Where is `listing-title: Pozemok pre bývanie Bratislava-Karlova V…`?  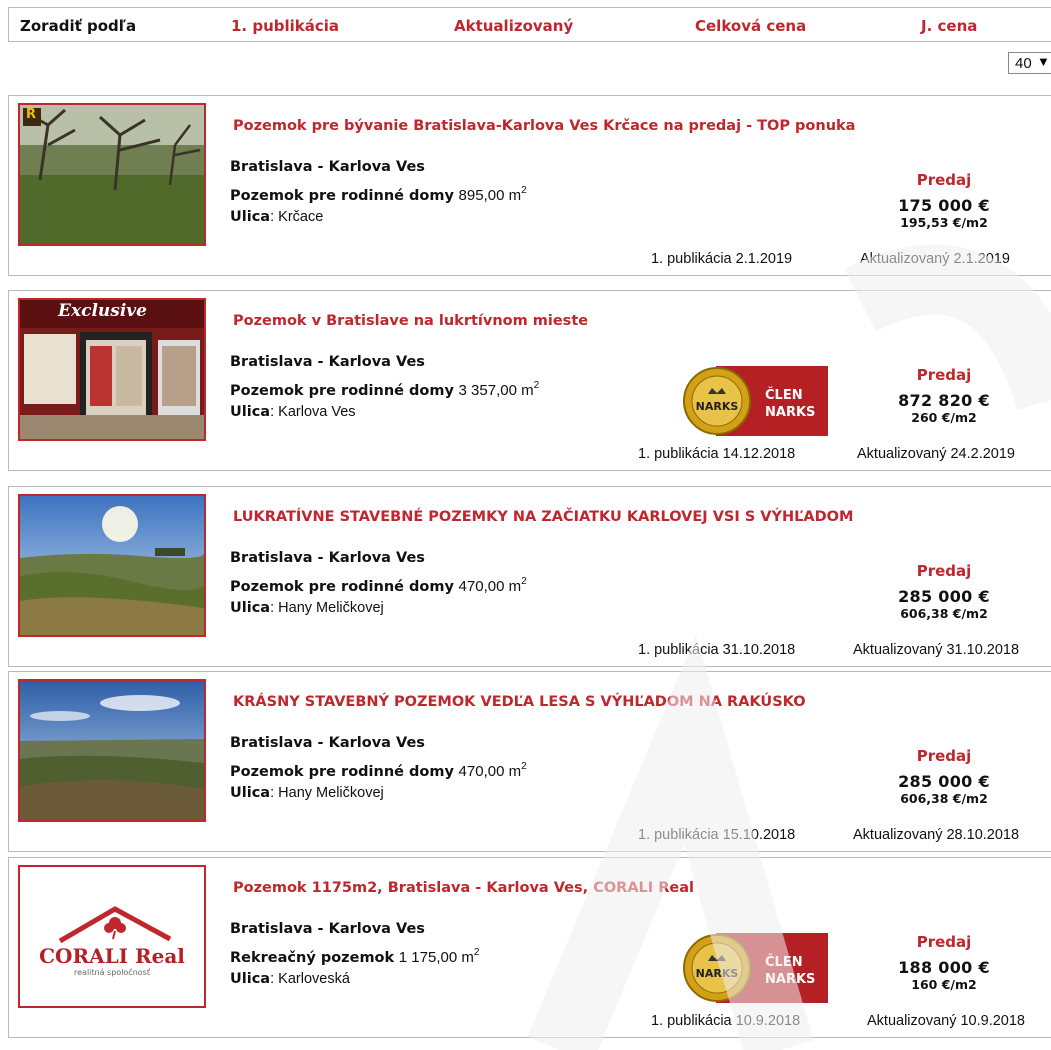 listing-title: Pozemok pre bývanie Bratislava-Karlova V… is located at coordinates (544, 126).